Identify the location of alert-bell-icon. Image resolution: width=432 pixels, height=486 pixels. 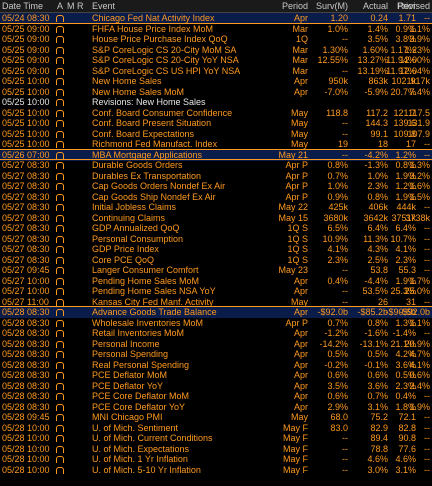
(60, 471).